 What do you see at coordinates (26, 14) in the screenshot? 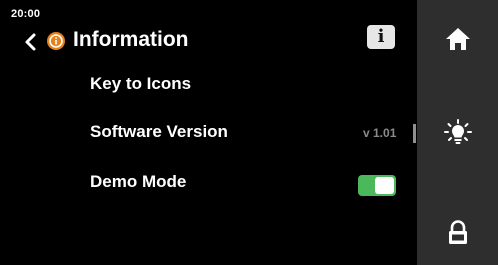
I see `status-time: 20:00` at bounding box center [26, 14].